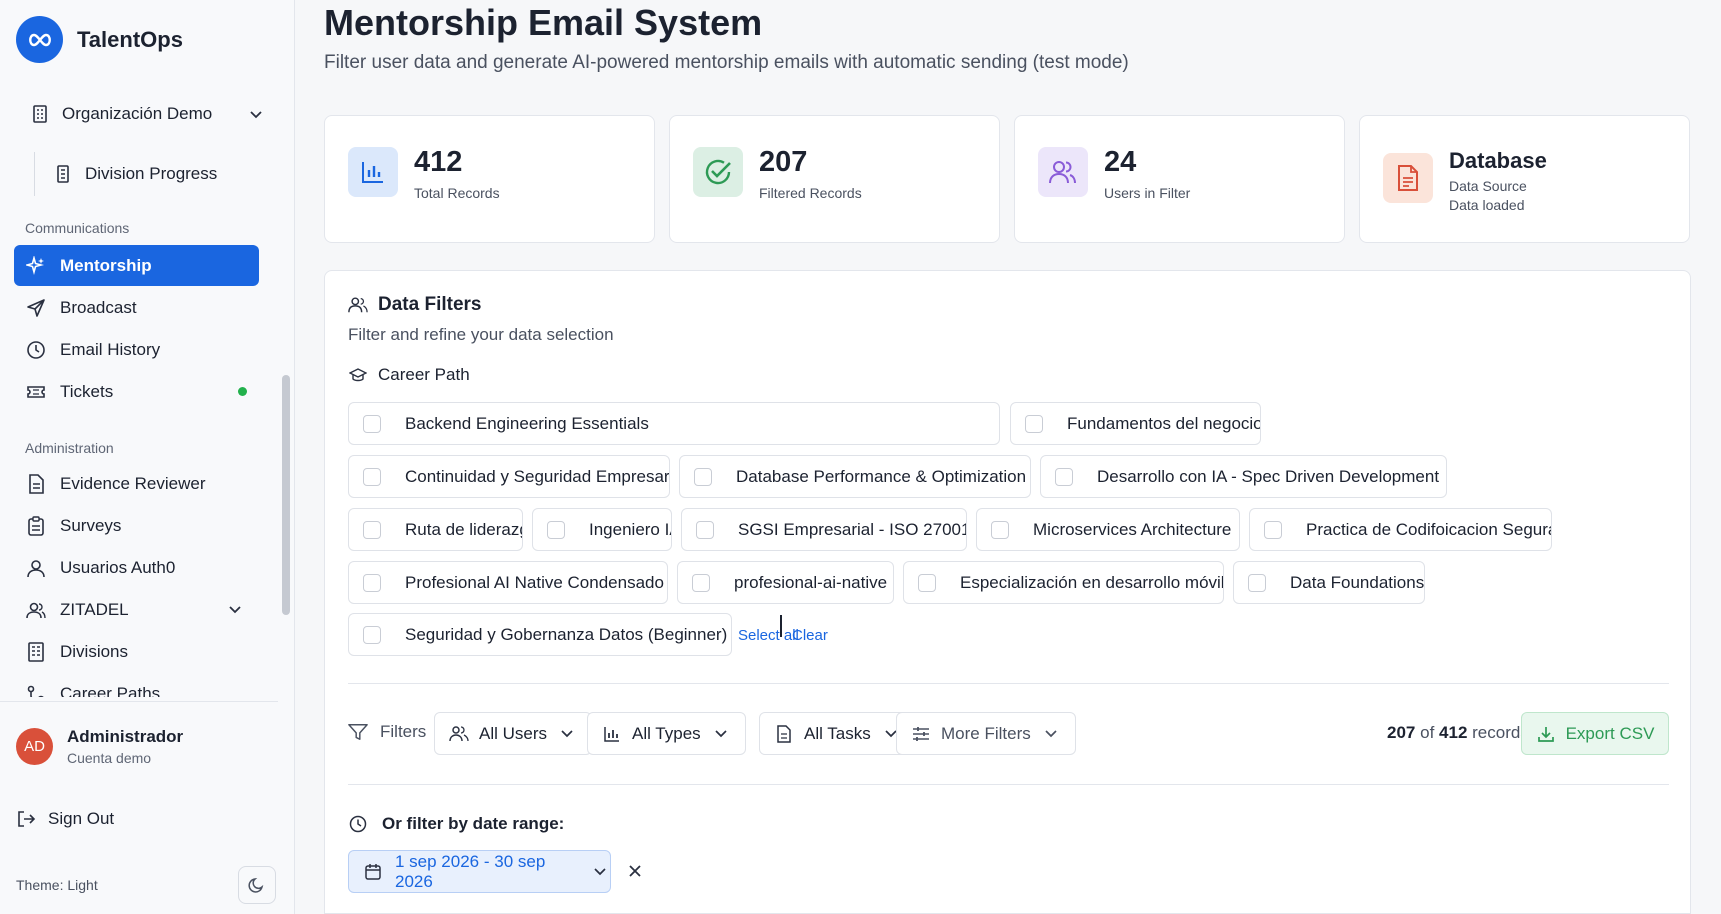 Image resolution: width=1721 pixels, height=914 pixels. What do you see at coordinates (457, 193) in the screenshot?
I see `stat-label: Total Records` at bounding box center [457, 193].